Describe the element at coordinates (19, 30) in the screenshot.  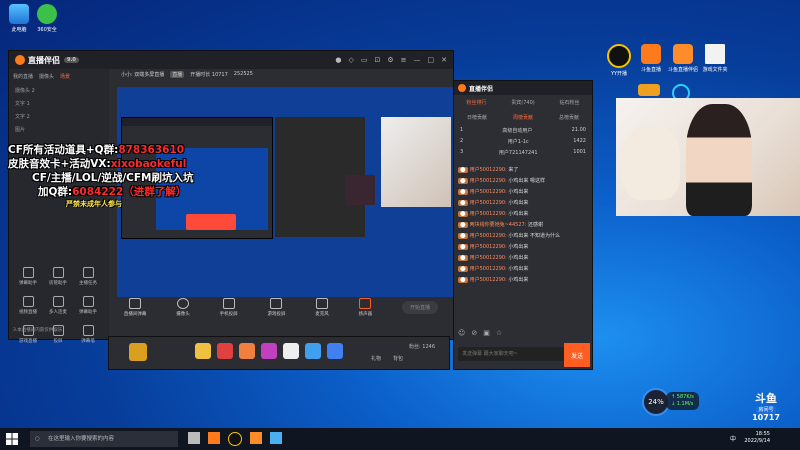
I see `desktop-icon-label: 此电脑` at that location.